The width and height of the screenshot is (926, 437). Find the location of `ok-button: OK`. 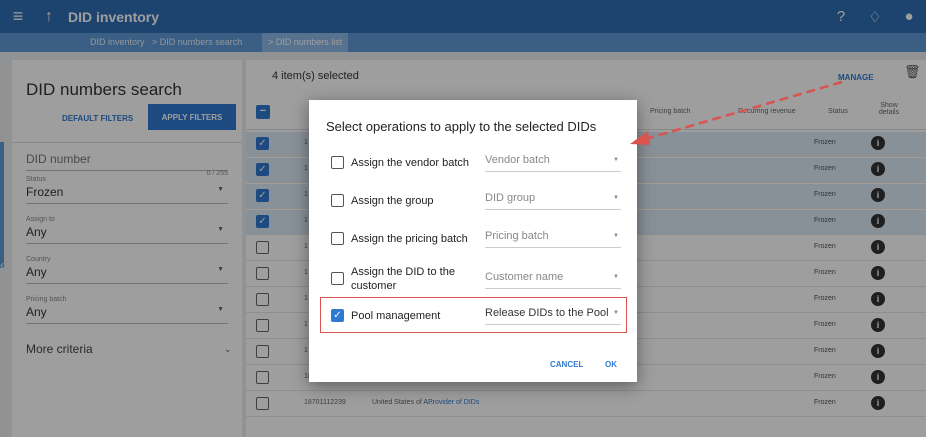

ok-button: OK is located at coordinates (611, 364).